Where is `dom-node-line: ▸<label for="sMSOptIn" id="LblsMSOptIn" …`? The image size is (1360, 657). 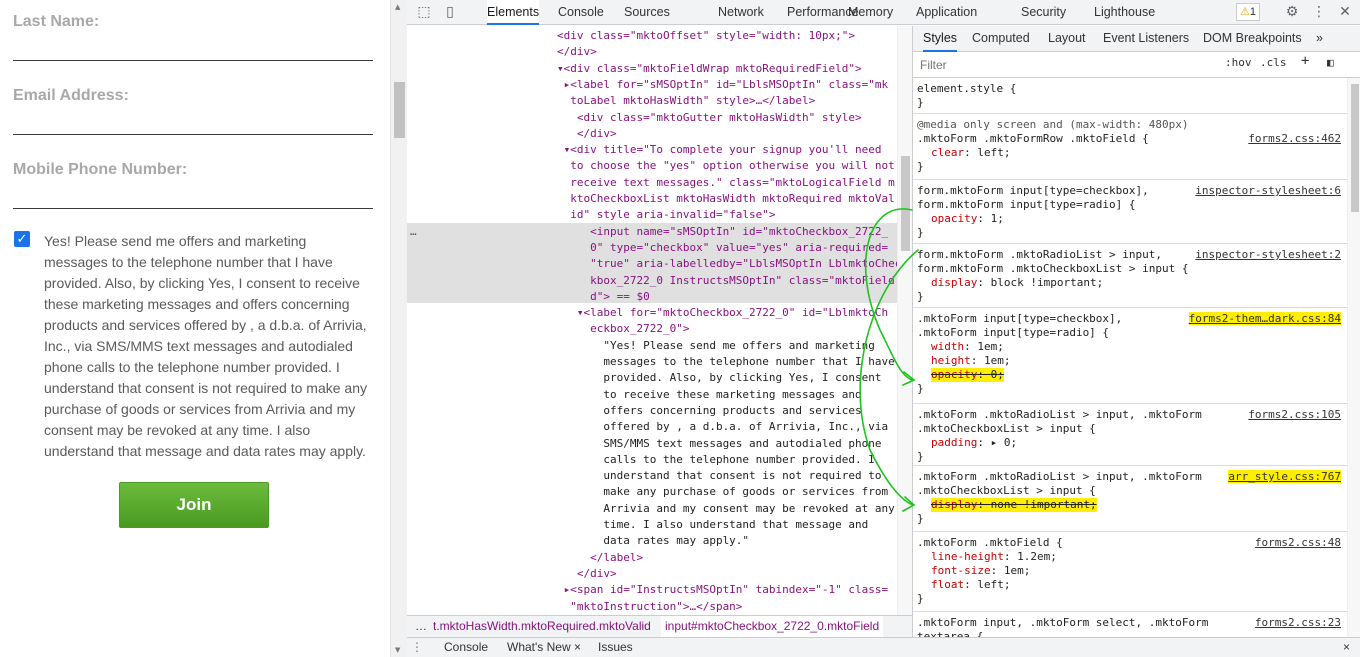 dom-node-line: ▸<label for="sMSOptIn" id="LblsMSOptIn" … is located at coordinates (723, 85).